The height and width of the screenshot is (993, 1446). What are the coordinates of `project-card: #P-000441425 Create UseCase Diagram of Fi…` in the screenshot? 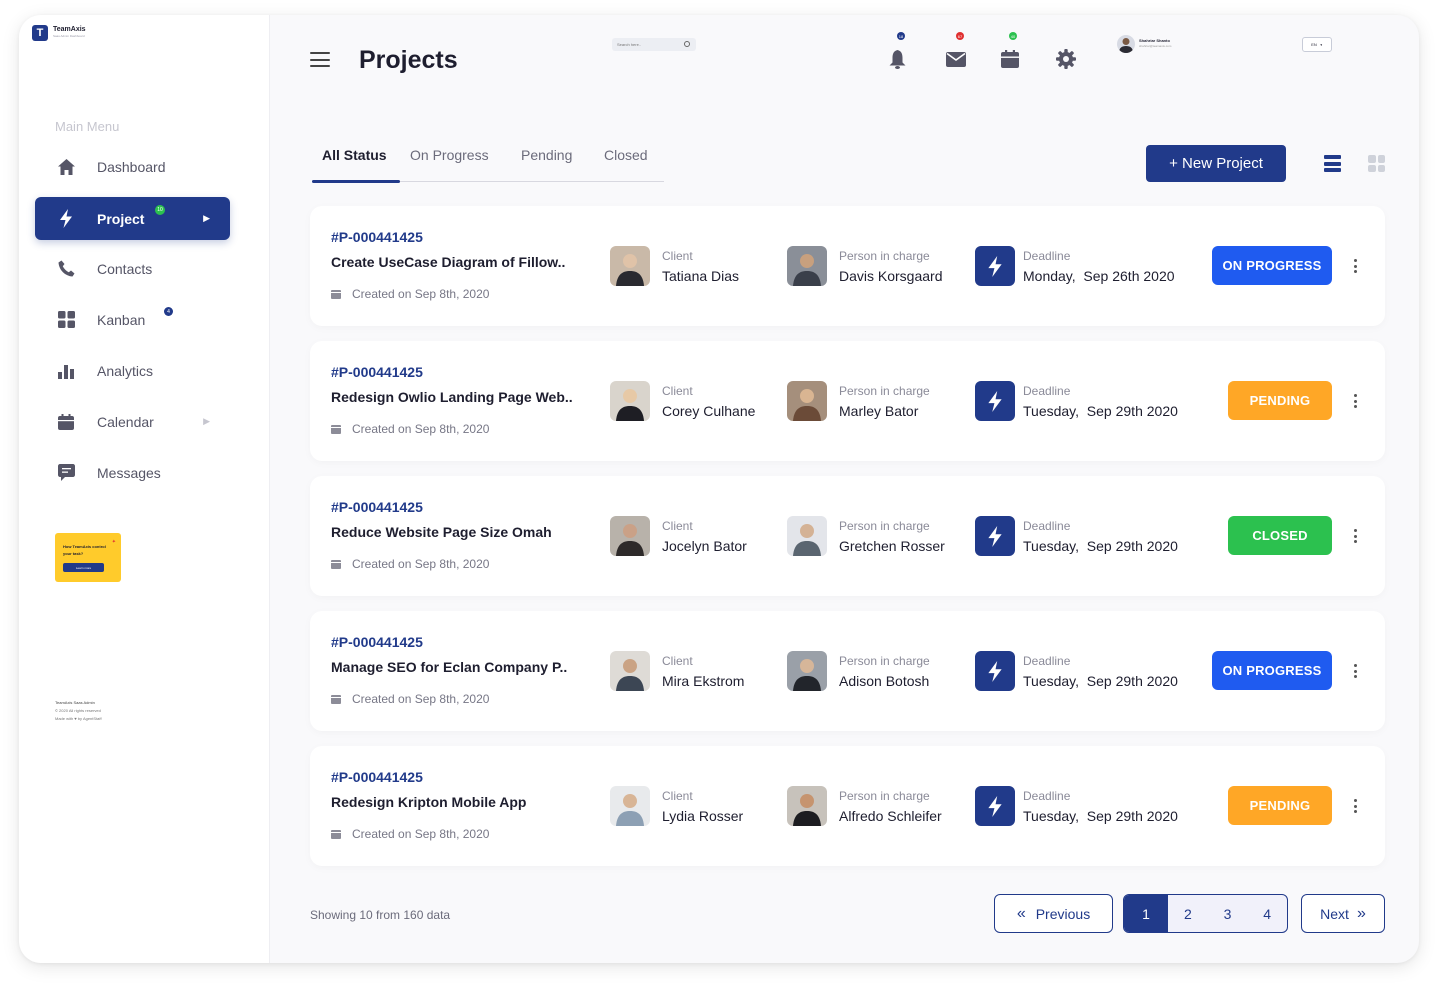 It's located at (847, 266).